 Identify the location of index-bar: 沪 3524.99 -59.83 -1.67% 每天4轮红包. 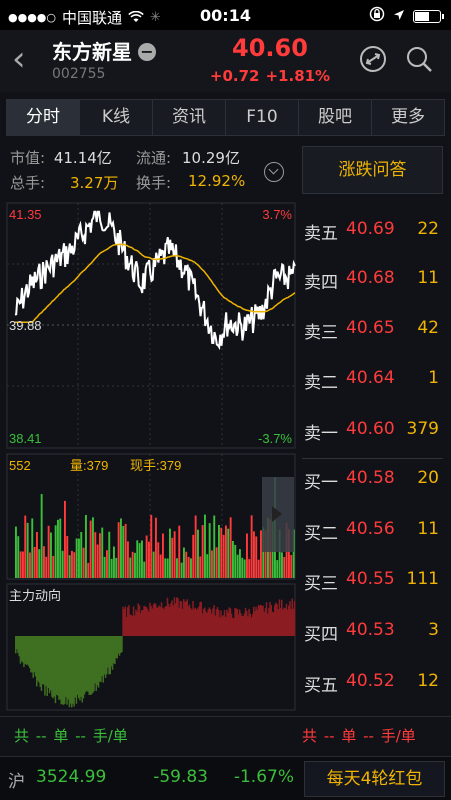
(225, 778).